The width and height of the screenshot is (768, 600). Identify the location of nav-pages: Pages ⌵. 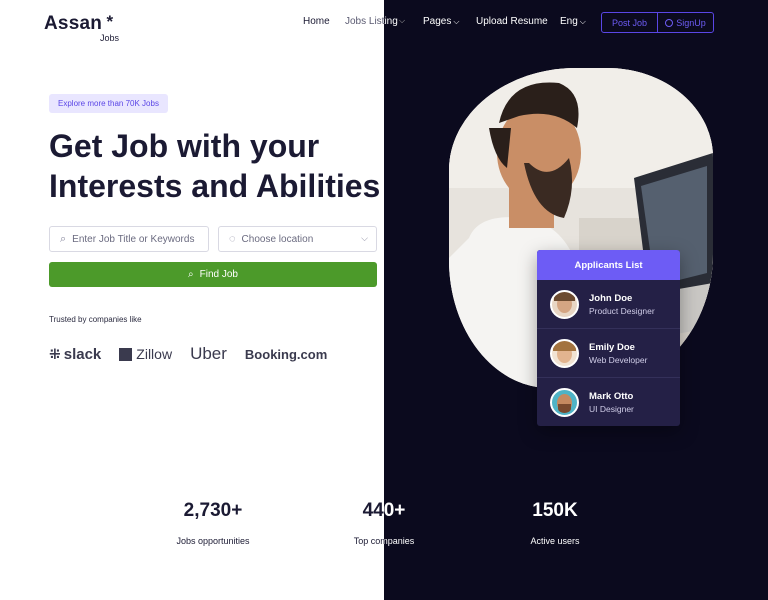
(441, 21).